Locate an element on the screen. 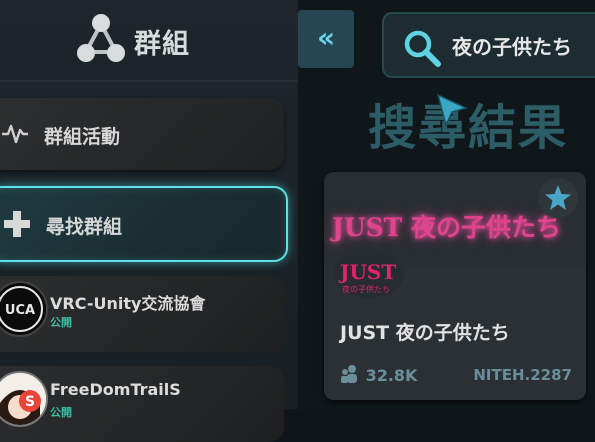  search-box is located at coordinates (488, 45).